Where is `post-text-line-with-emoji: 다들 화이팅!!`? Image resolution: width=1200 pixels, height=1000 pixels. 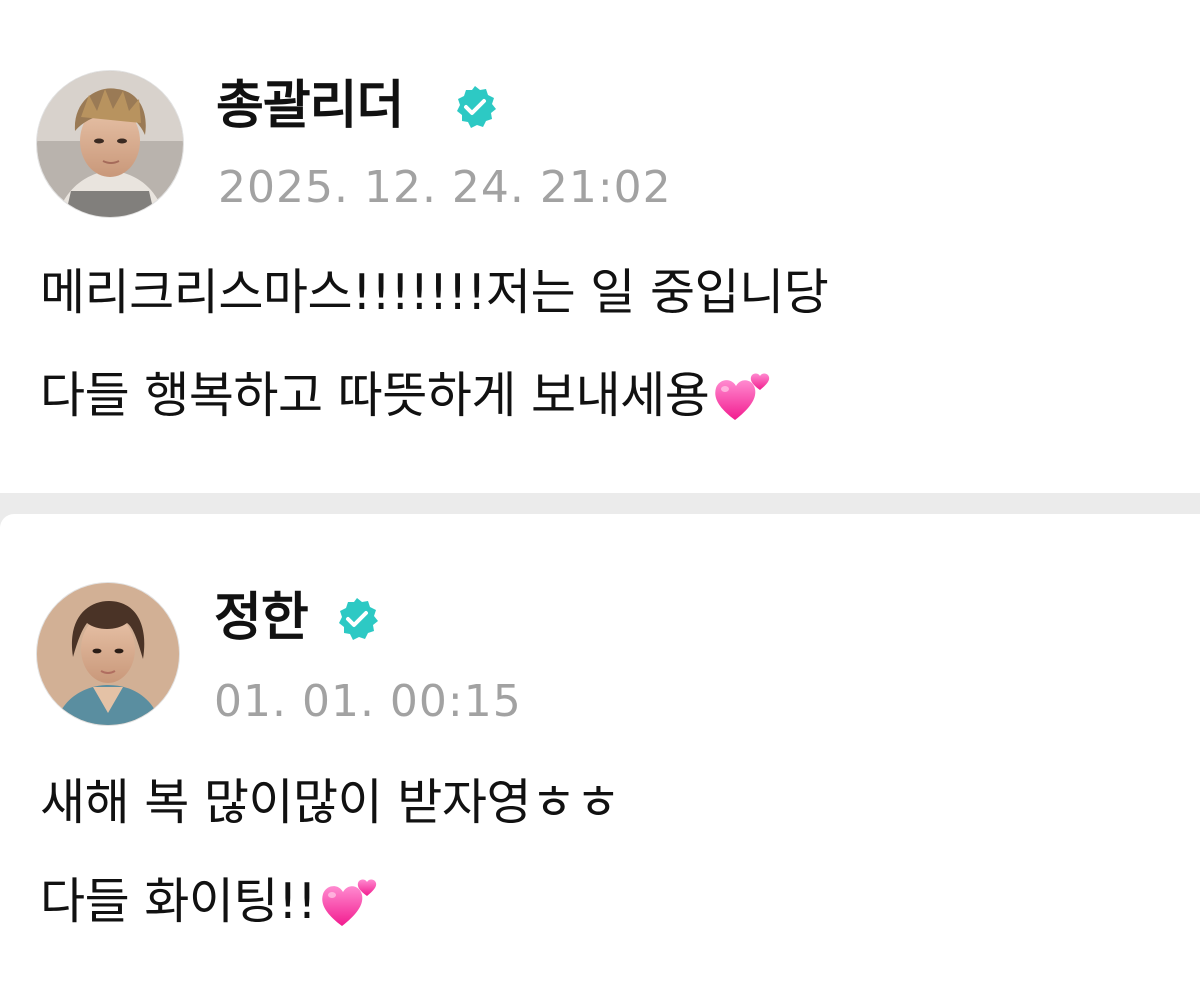 post-text-line-with-emoji: 다들 화이팅!! is located at coordinates (211, 900).